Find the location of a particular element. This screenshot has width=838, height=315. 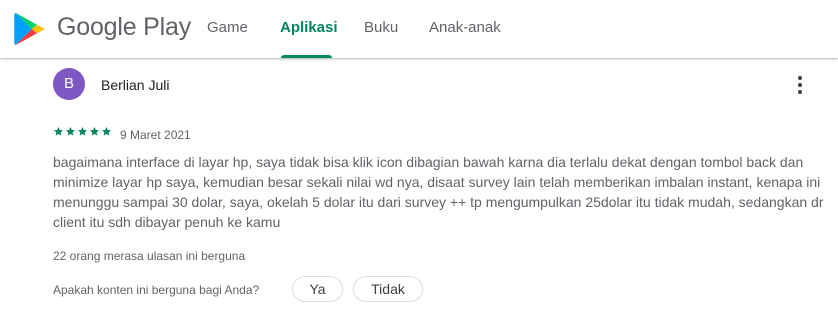

review-date: 9 Maret 2021 is located at coordinates (155, 135).